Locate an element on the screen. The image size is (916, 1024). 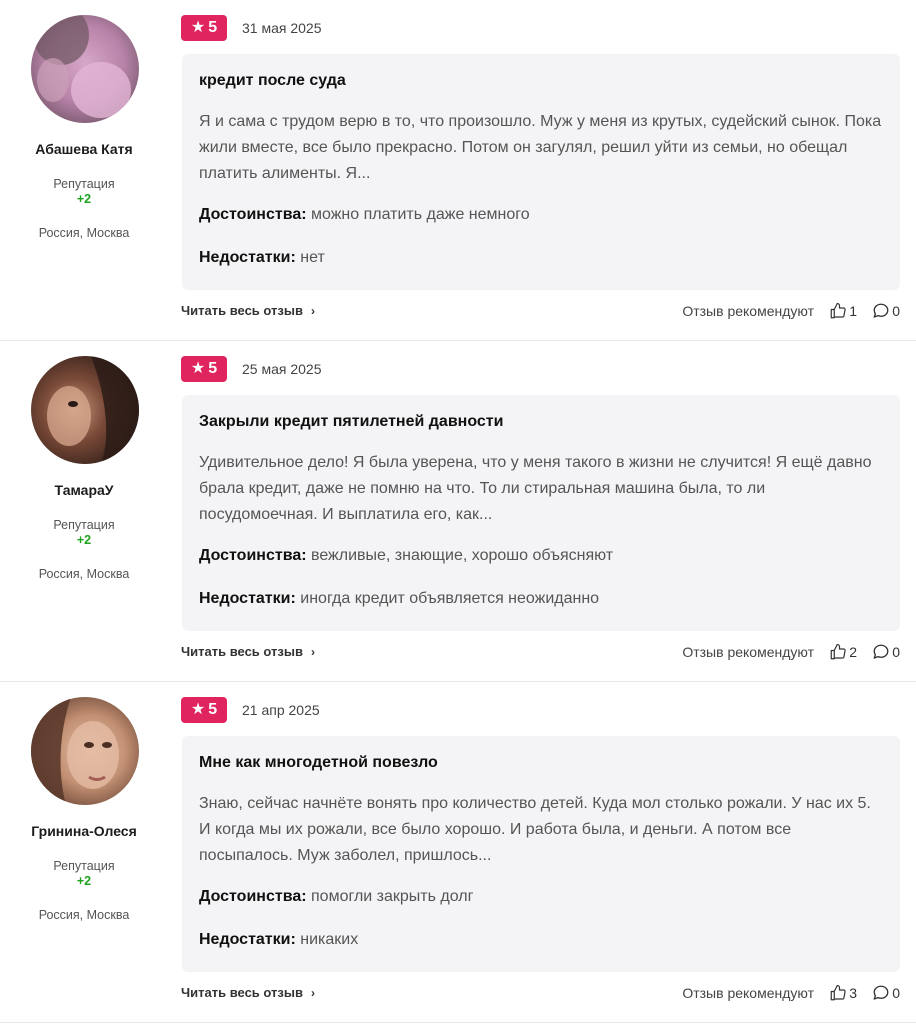
cons-text: иногда кредит объявляется неожиданно is located at coordinates (450, 598).